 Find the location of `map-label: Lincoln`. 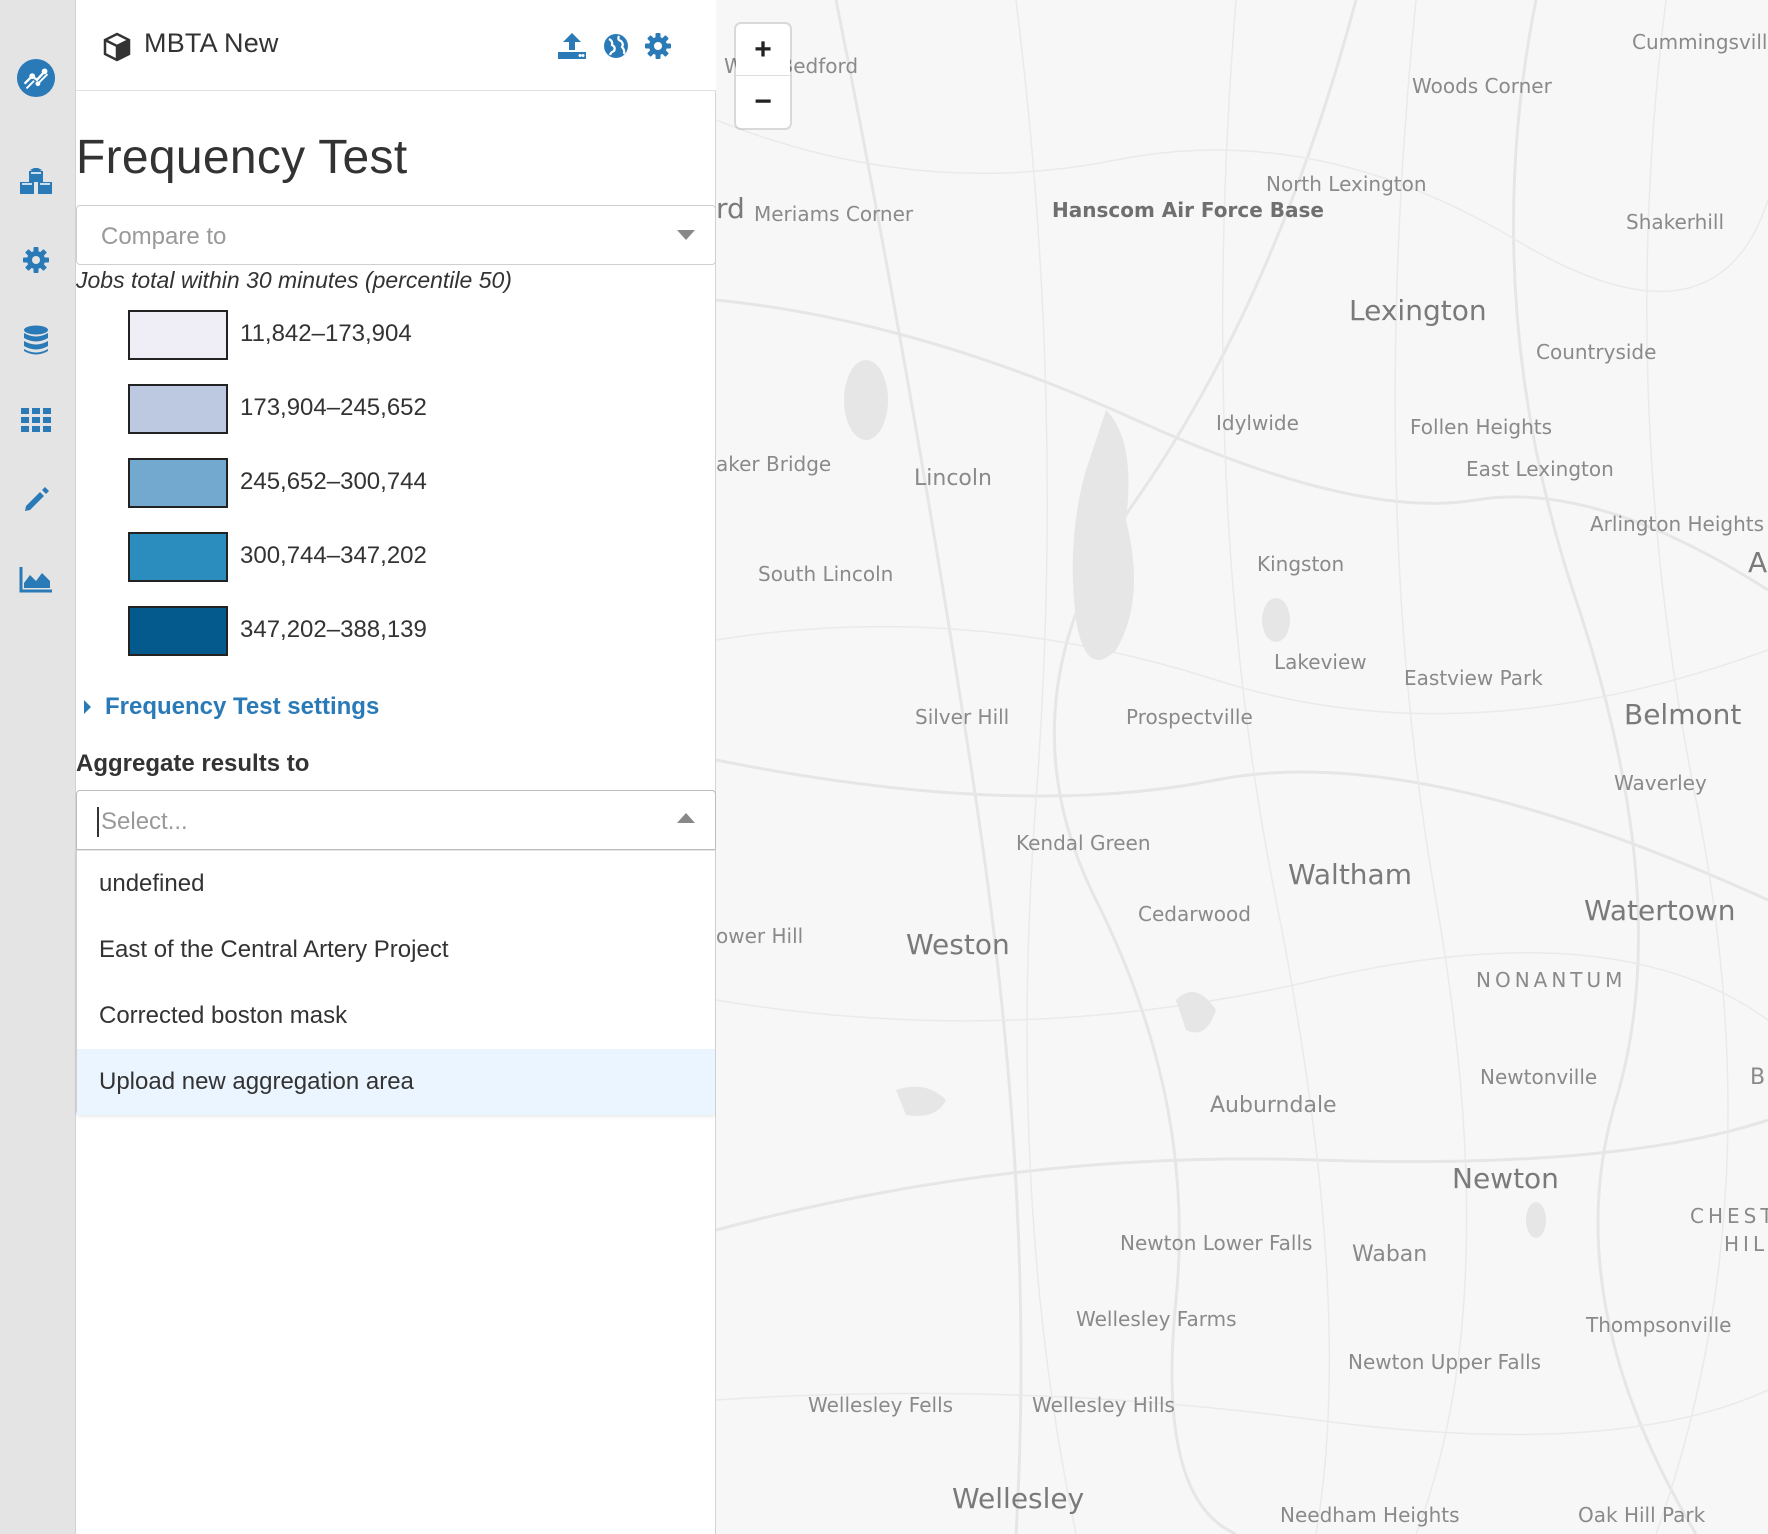

map-label: Lincoln is located at coordinates (953, 478).